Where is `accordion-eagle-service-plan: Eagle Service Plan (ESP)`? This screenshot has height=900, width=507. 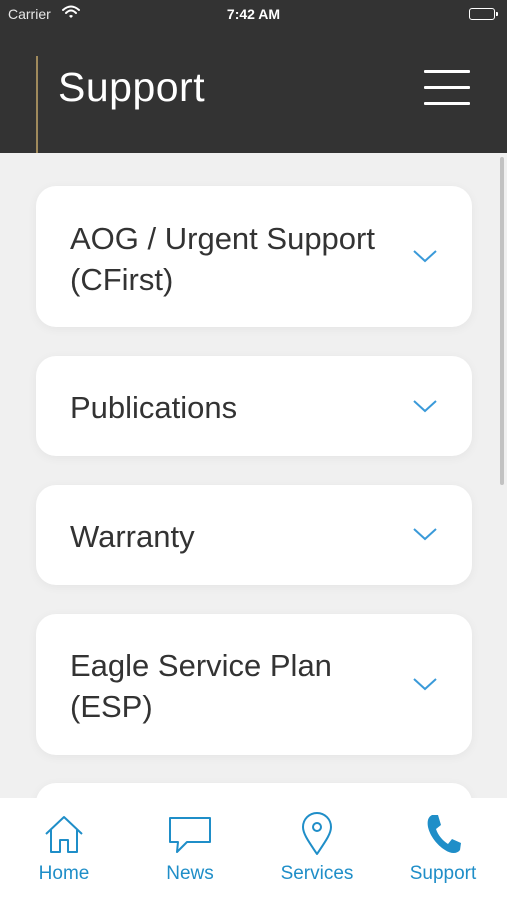
accordion-eagle-service-plan: Eagle Service Plan (ESP) is located at coordinates (254, 684).